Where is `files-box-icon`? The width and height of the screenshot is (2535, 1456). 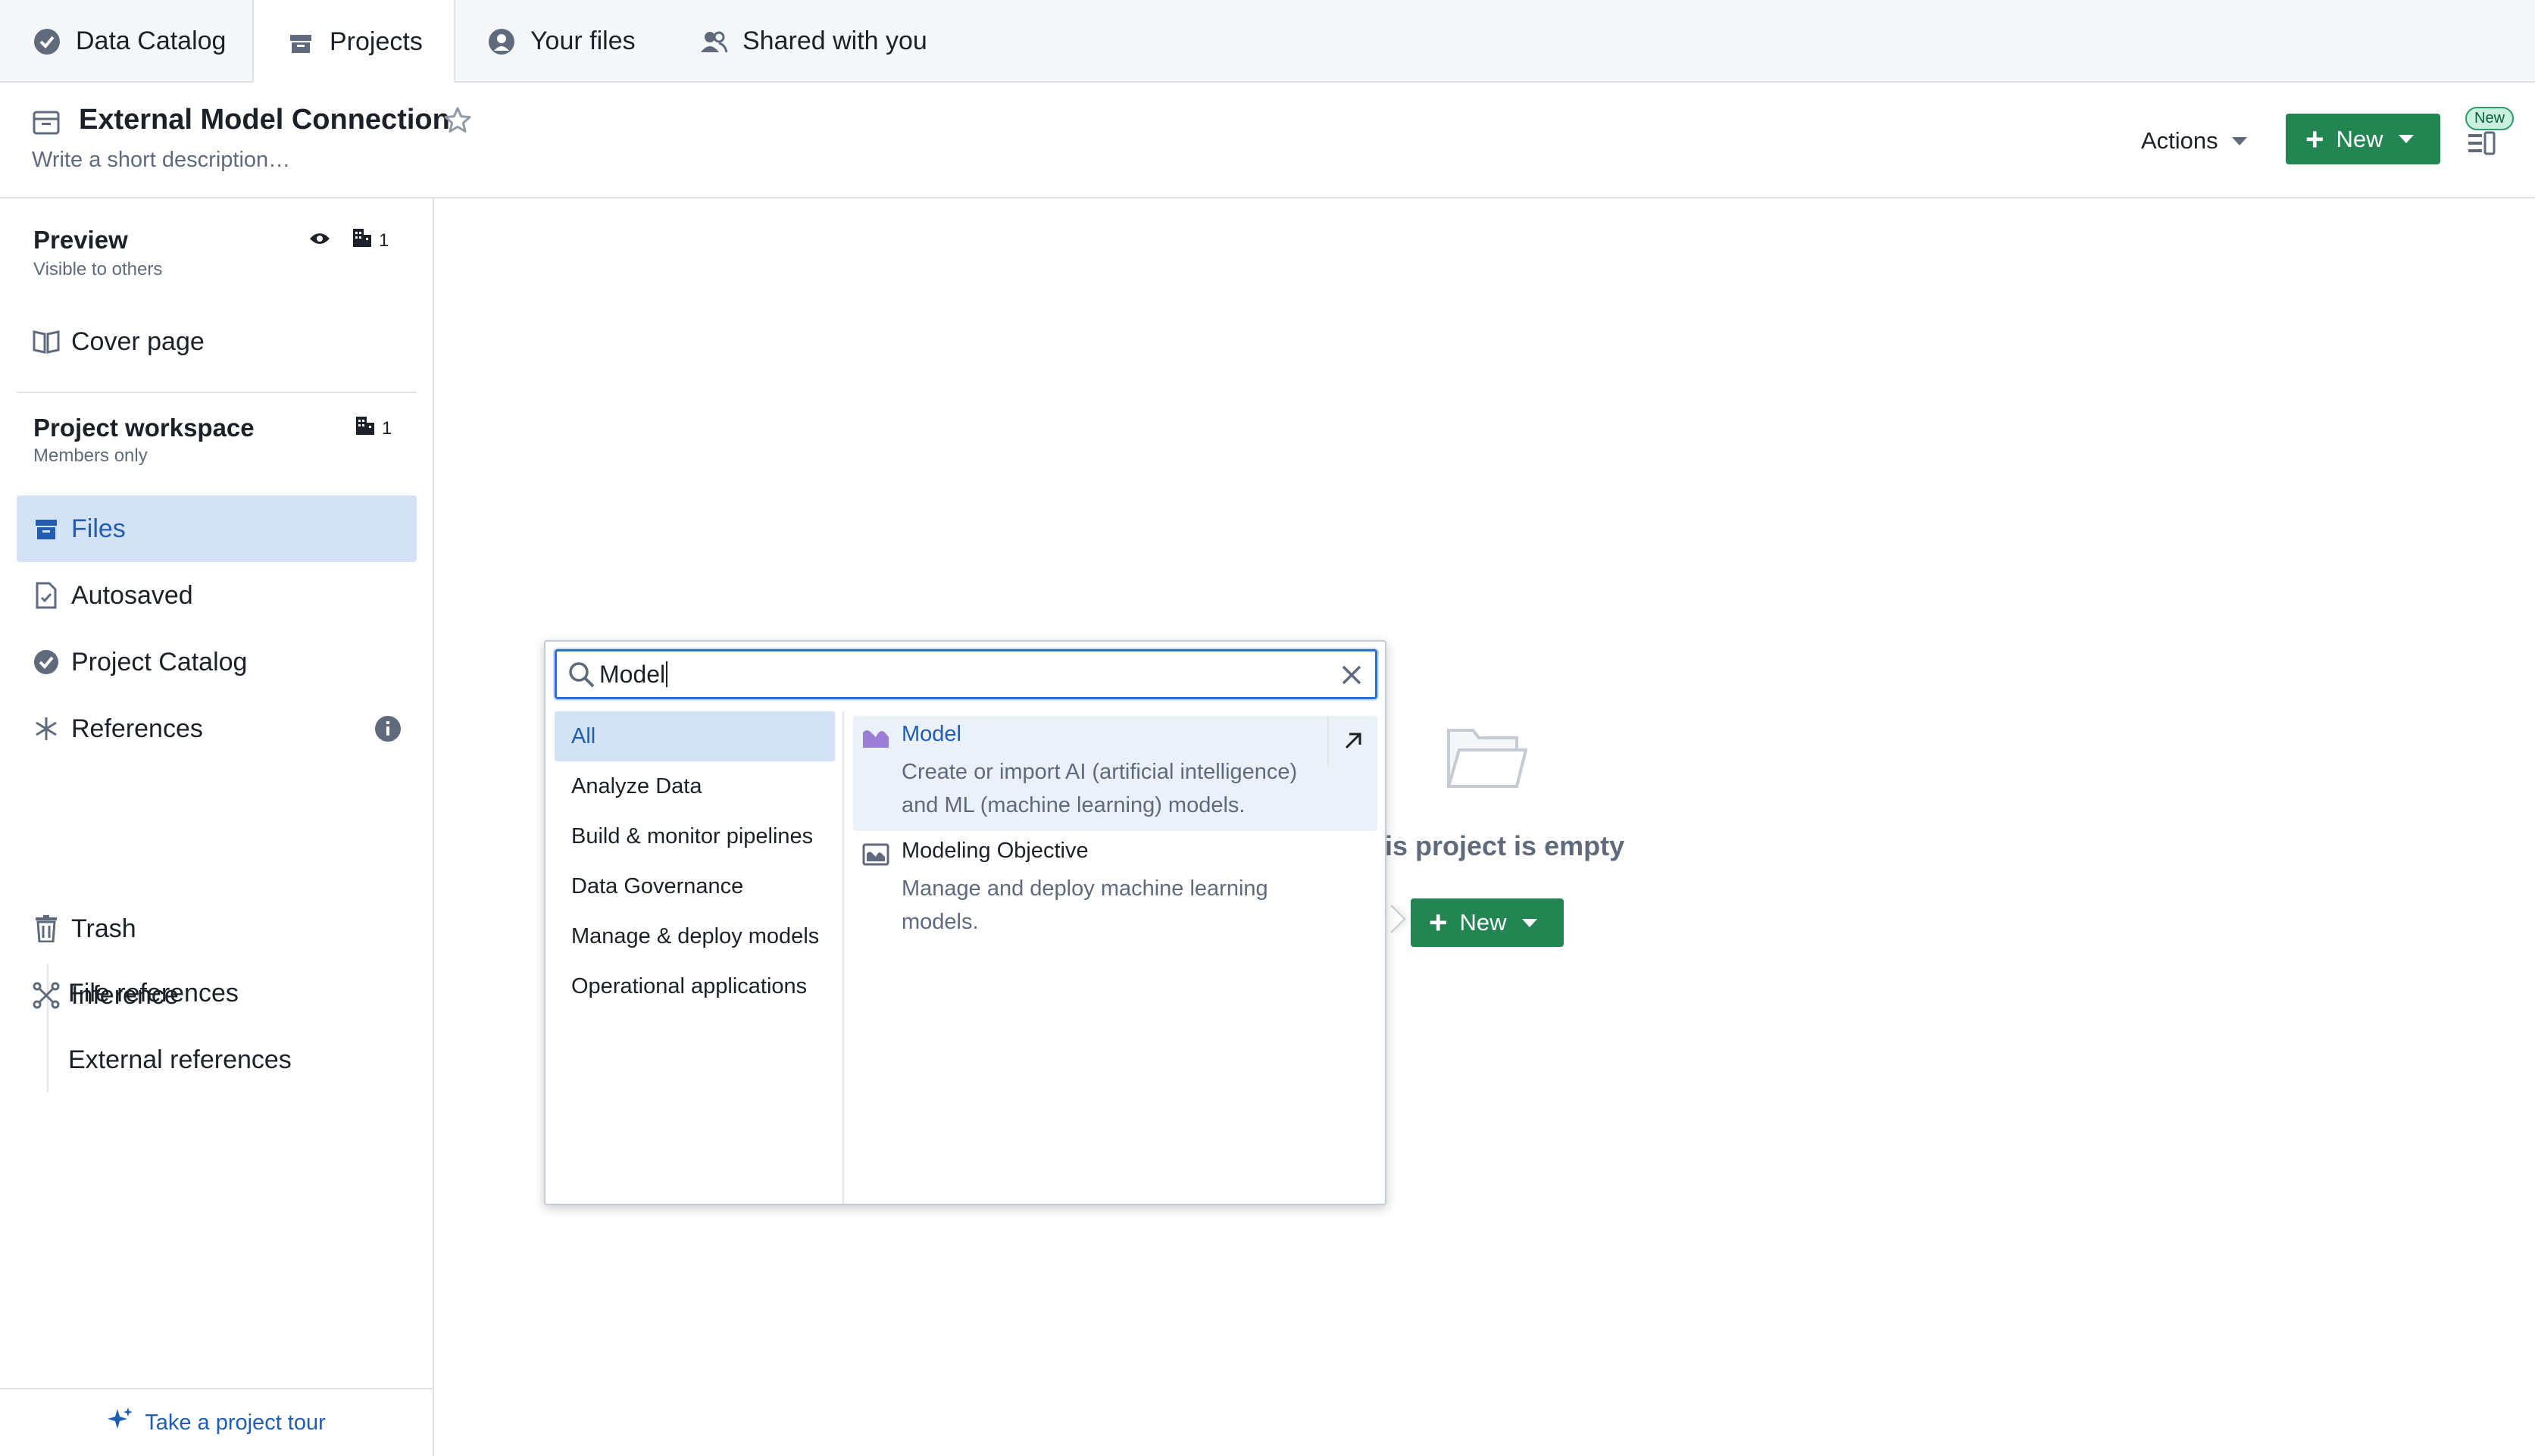 files-box-icon is located at coordinates (46, 528).